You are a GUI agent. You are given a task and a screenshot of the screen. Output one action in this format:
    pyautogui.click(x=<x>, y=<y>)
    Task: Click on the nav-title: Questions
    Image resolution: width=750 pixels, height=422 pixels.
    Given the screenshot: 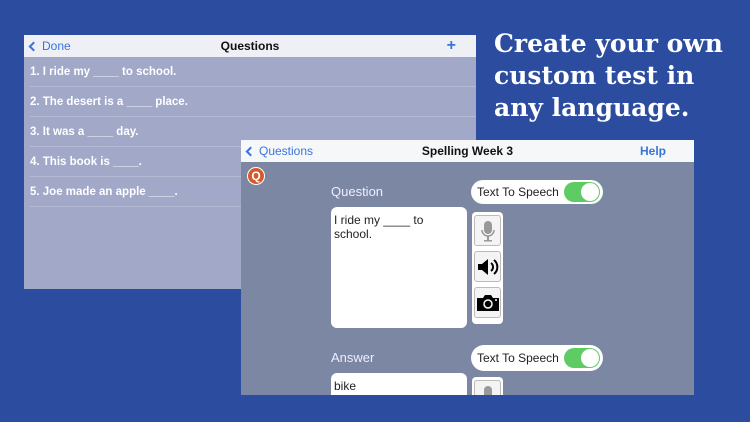 What is the action you would take?
    pyautogui.click(x=250, y=46)
    